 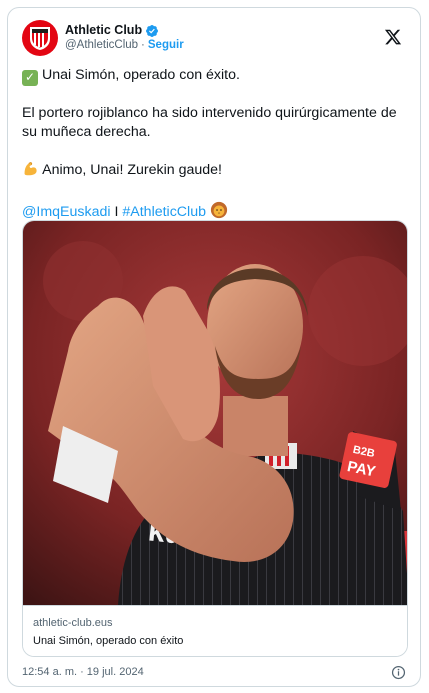 I want to click on link-title: Unai Simón, operado con éxito, so click(x=108, y=641).